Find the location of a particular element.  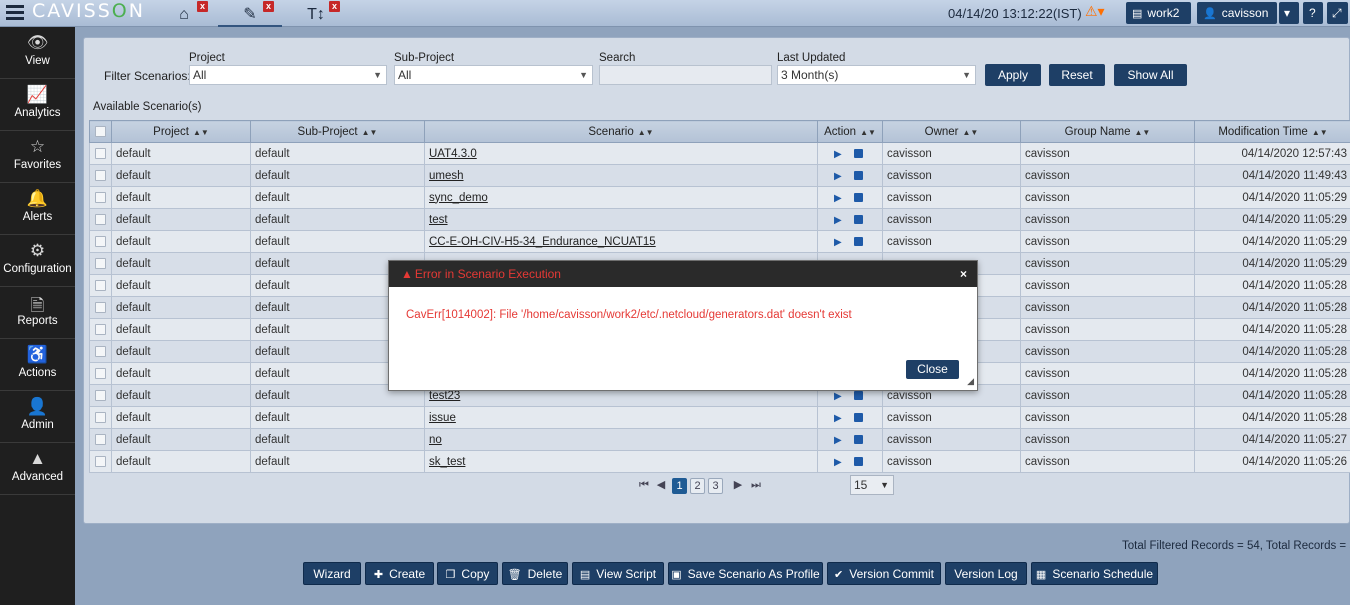

create-button: ✚ Create is located at coordinates (399, 573).